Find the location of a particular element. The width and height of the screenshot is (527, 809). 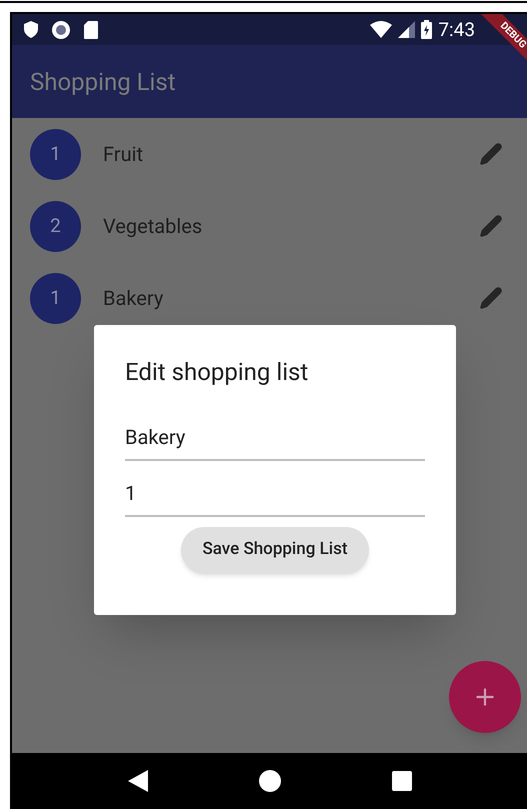

save-button: Save Shopping List is located at coordinates (275, 550).